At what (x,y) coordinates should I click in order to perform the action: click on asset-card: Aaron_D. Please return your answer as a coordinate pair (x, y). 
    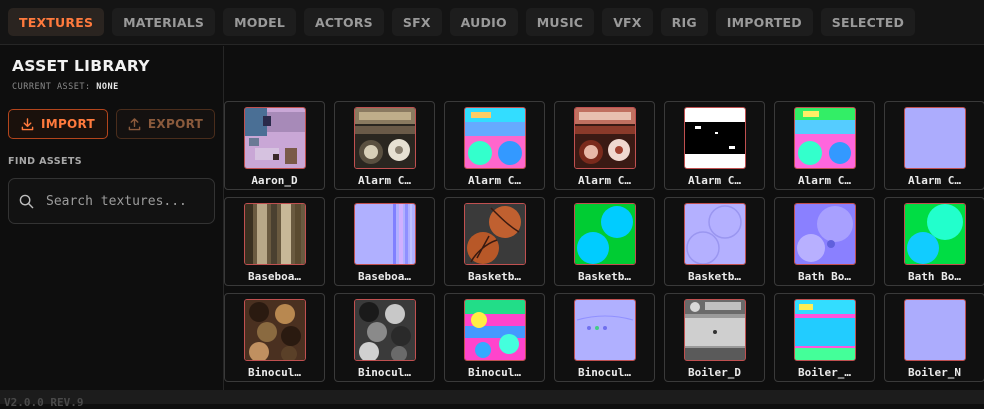
    Looking at the image, I should click on (274, 145).